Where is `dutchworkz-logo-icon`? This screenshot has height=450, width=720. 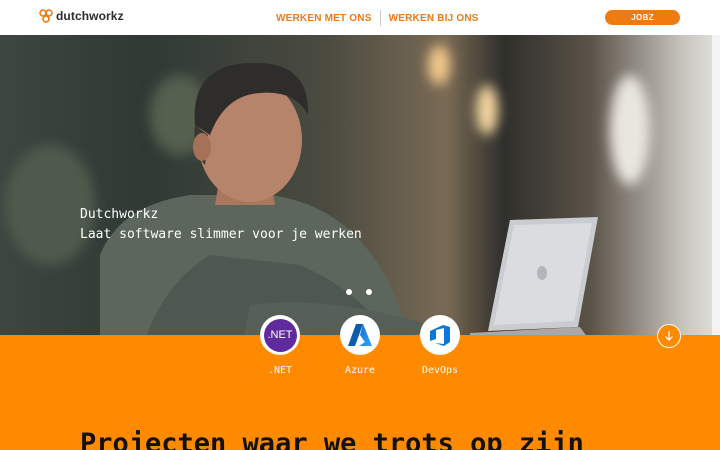
dutchworkz-logo-icon is located at coordinates (46, 16).